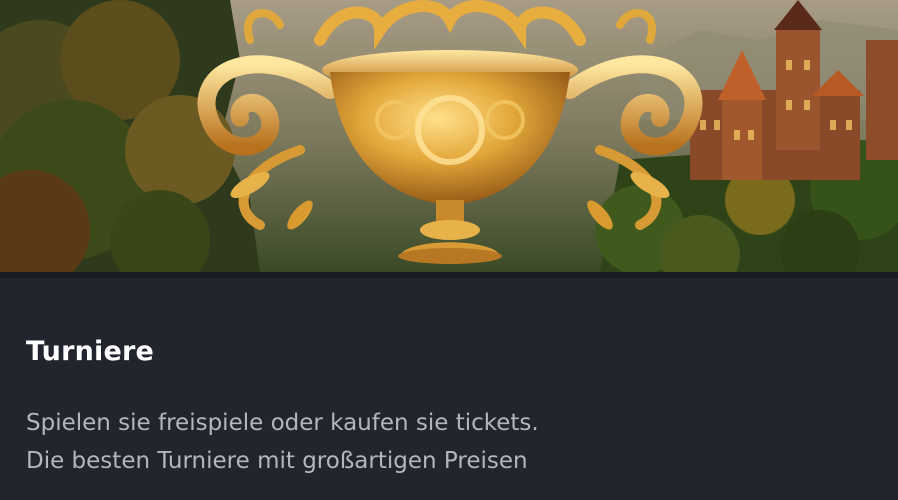 The width and height of the screenshot is (898, 500). I want to click on card-title: Turniere, so click(90, 351).